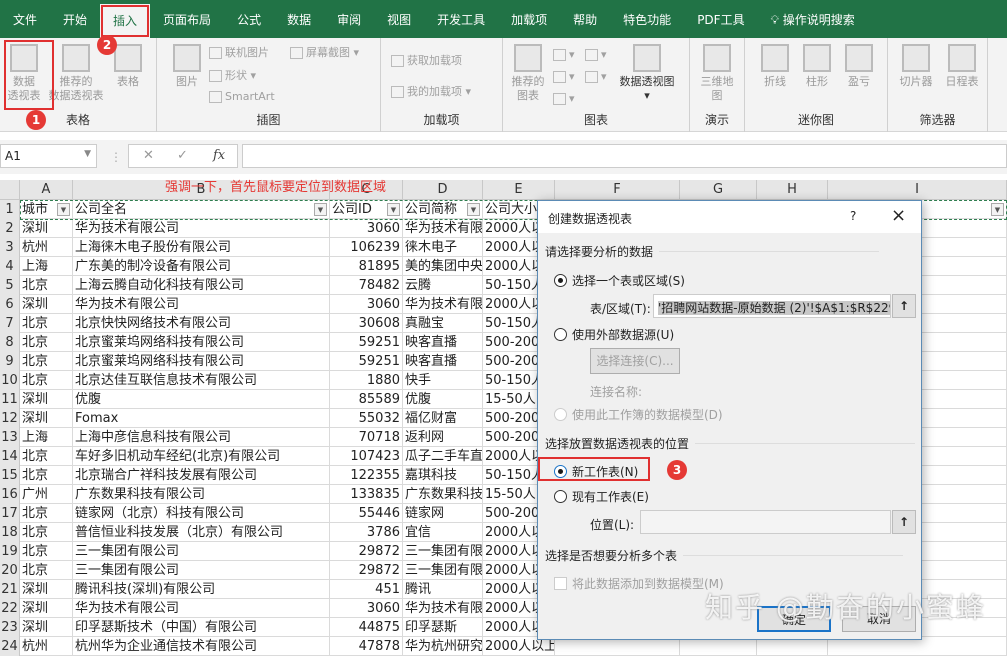 The width and height of the screenshot is (1007, 656). I want to click on tab-9: 加载项, so click(529, 19).